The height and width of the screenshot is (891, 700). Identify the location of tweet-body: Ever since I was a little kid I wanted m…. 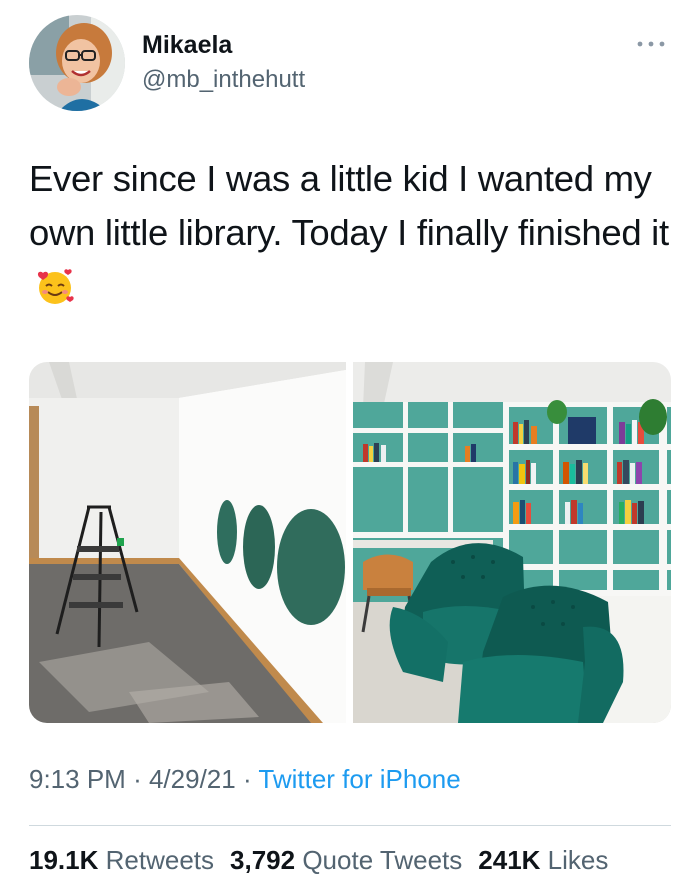
(349, 205).